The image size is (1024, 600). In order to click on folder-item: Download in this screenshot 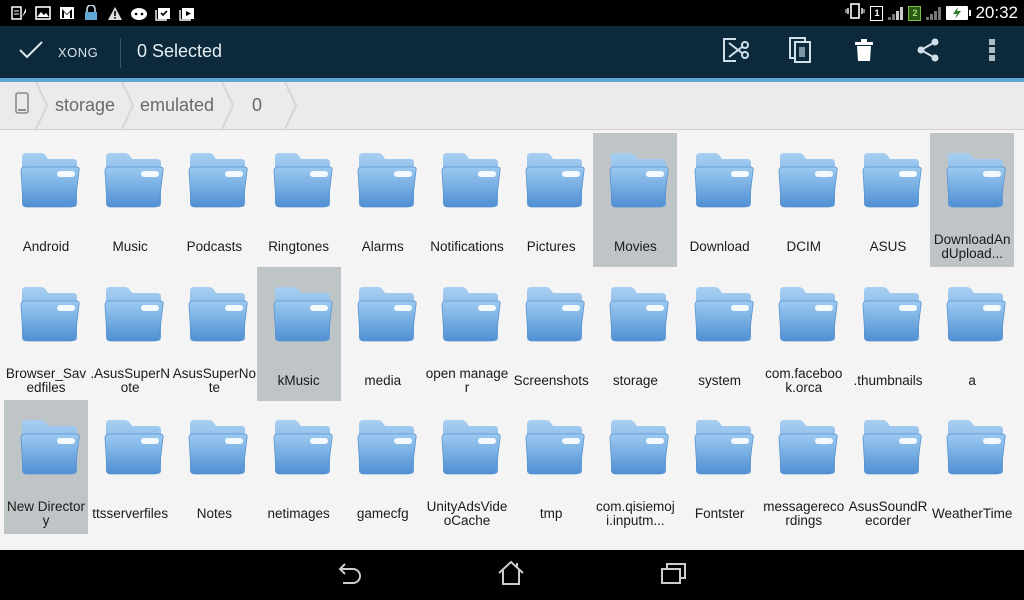, I will do `click(720, 200)`.